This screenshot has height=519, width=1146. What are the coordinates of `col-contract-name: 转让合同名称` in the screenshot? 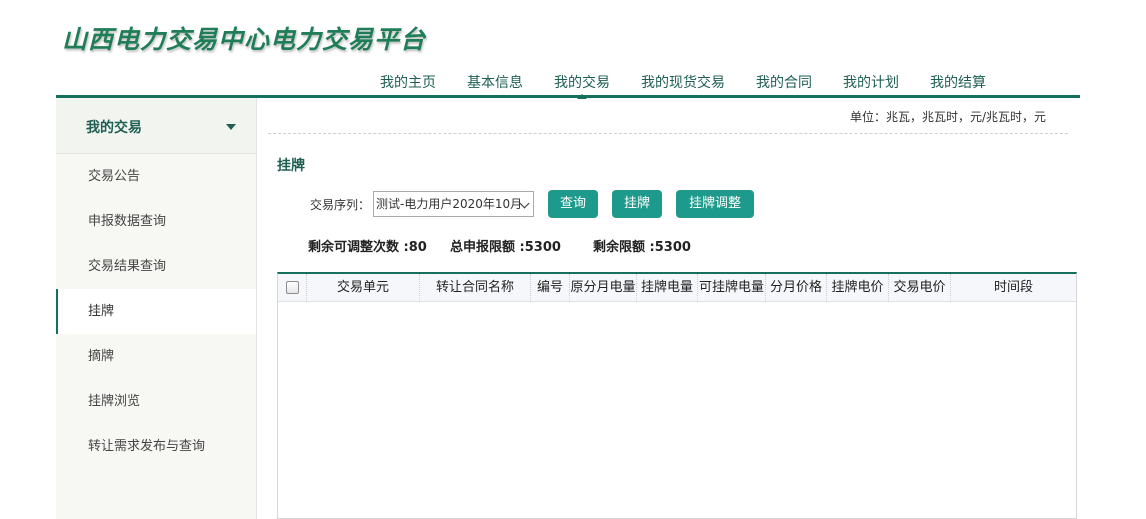 It's located at (475, 288).